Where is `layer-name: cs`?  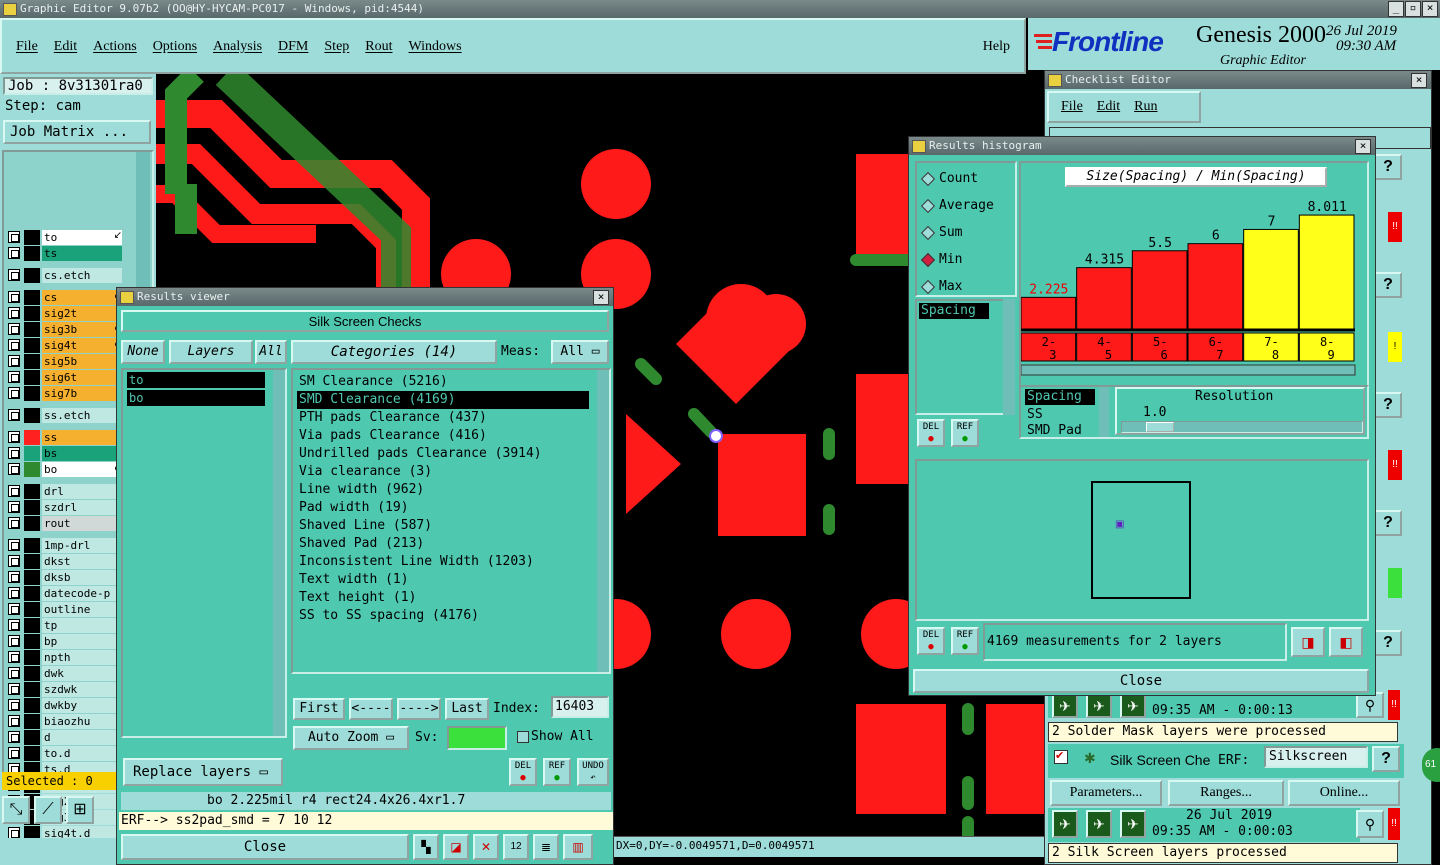 layer-name: cs is located at coordinates (82, 297).